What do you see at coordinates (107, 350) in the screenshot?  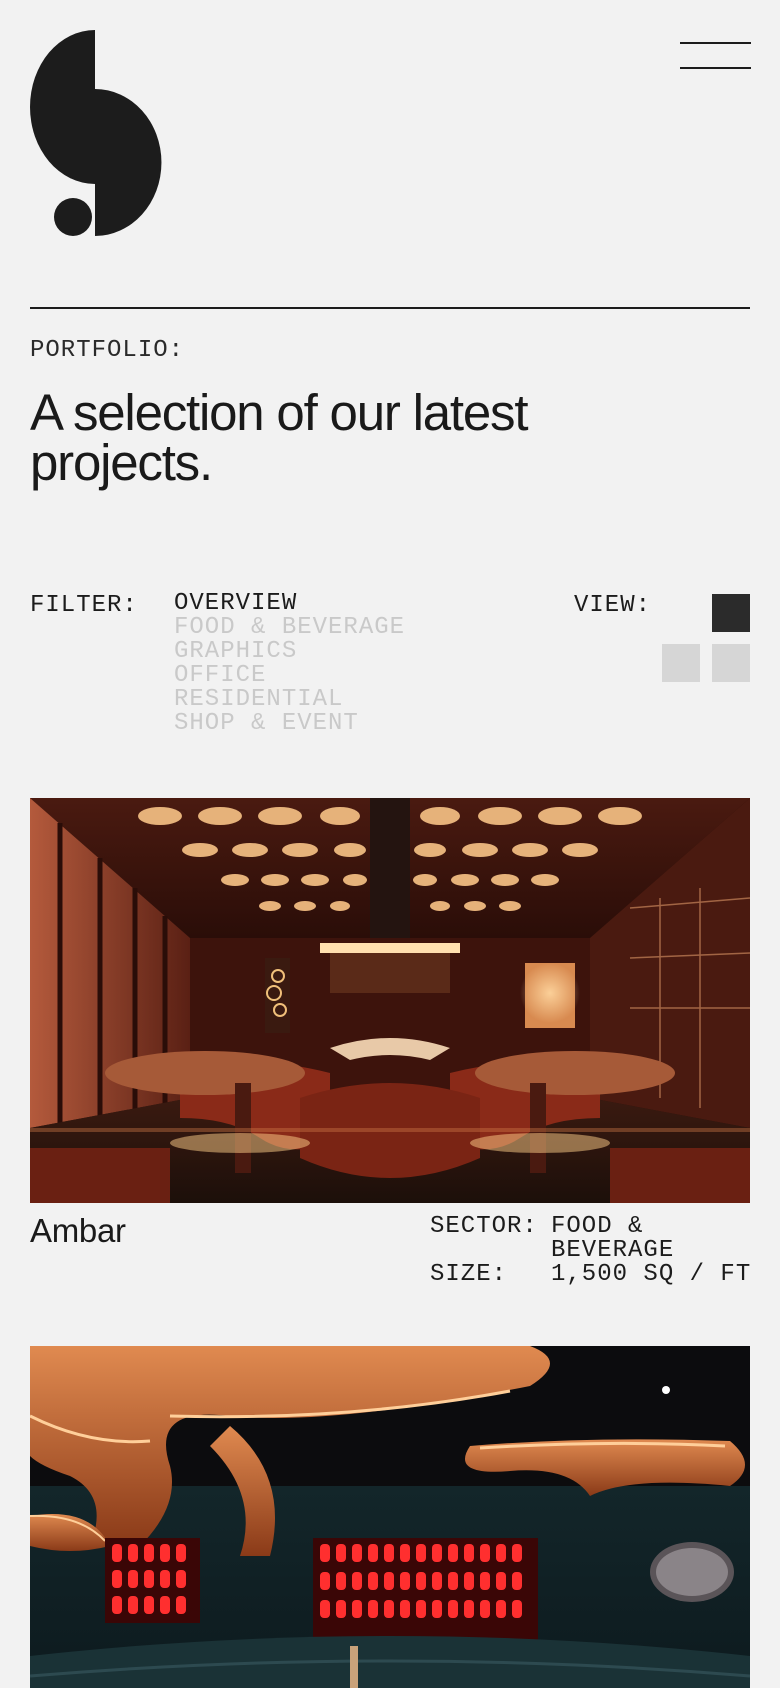 I see `section-label: PORTFOLIO:` at bounding box center [107, 350].